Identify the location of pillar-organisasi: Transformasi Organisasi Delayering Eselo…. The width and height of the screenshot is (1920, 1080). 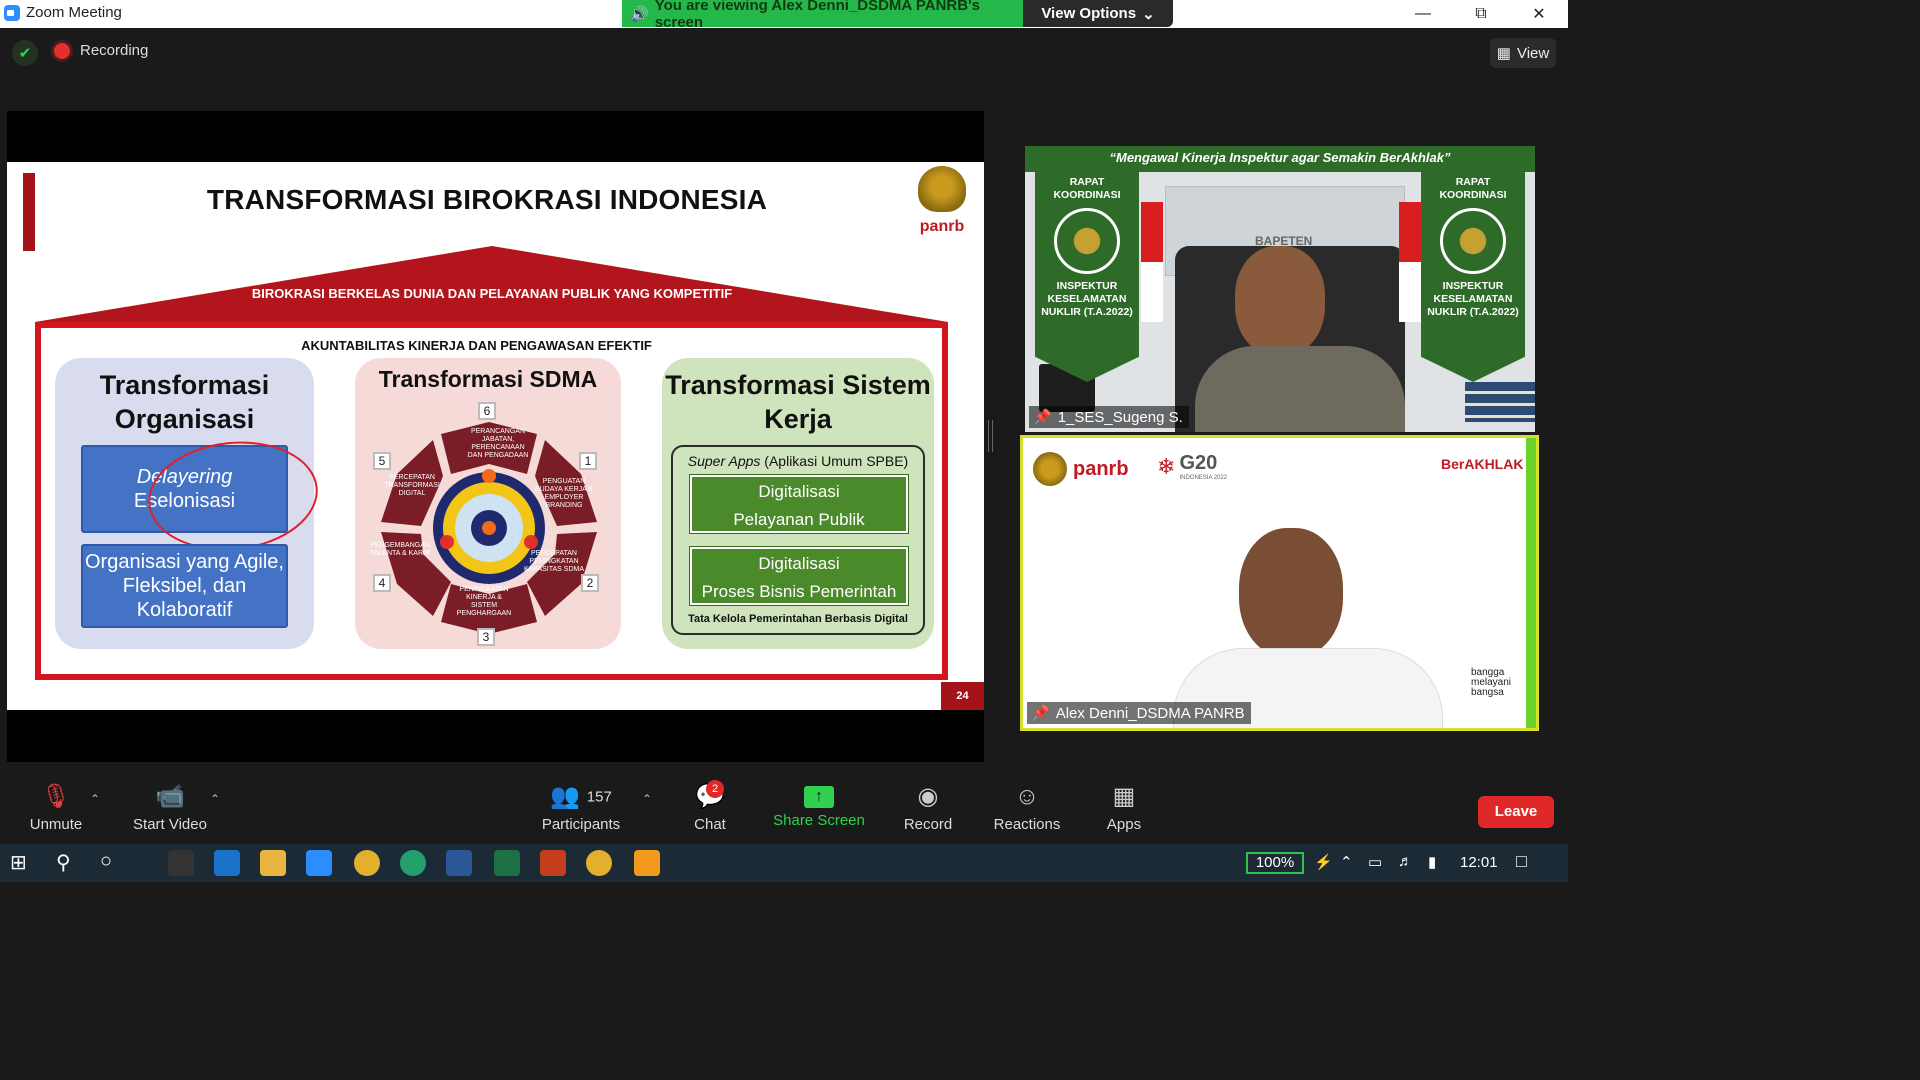
(189, 503).